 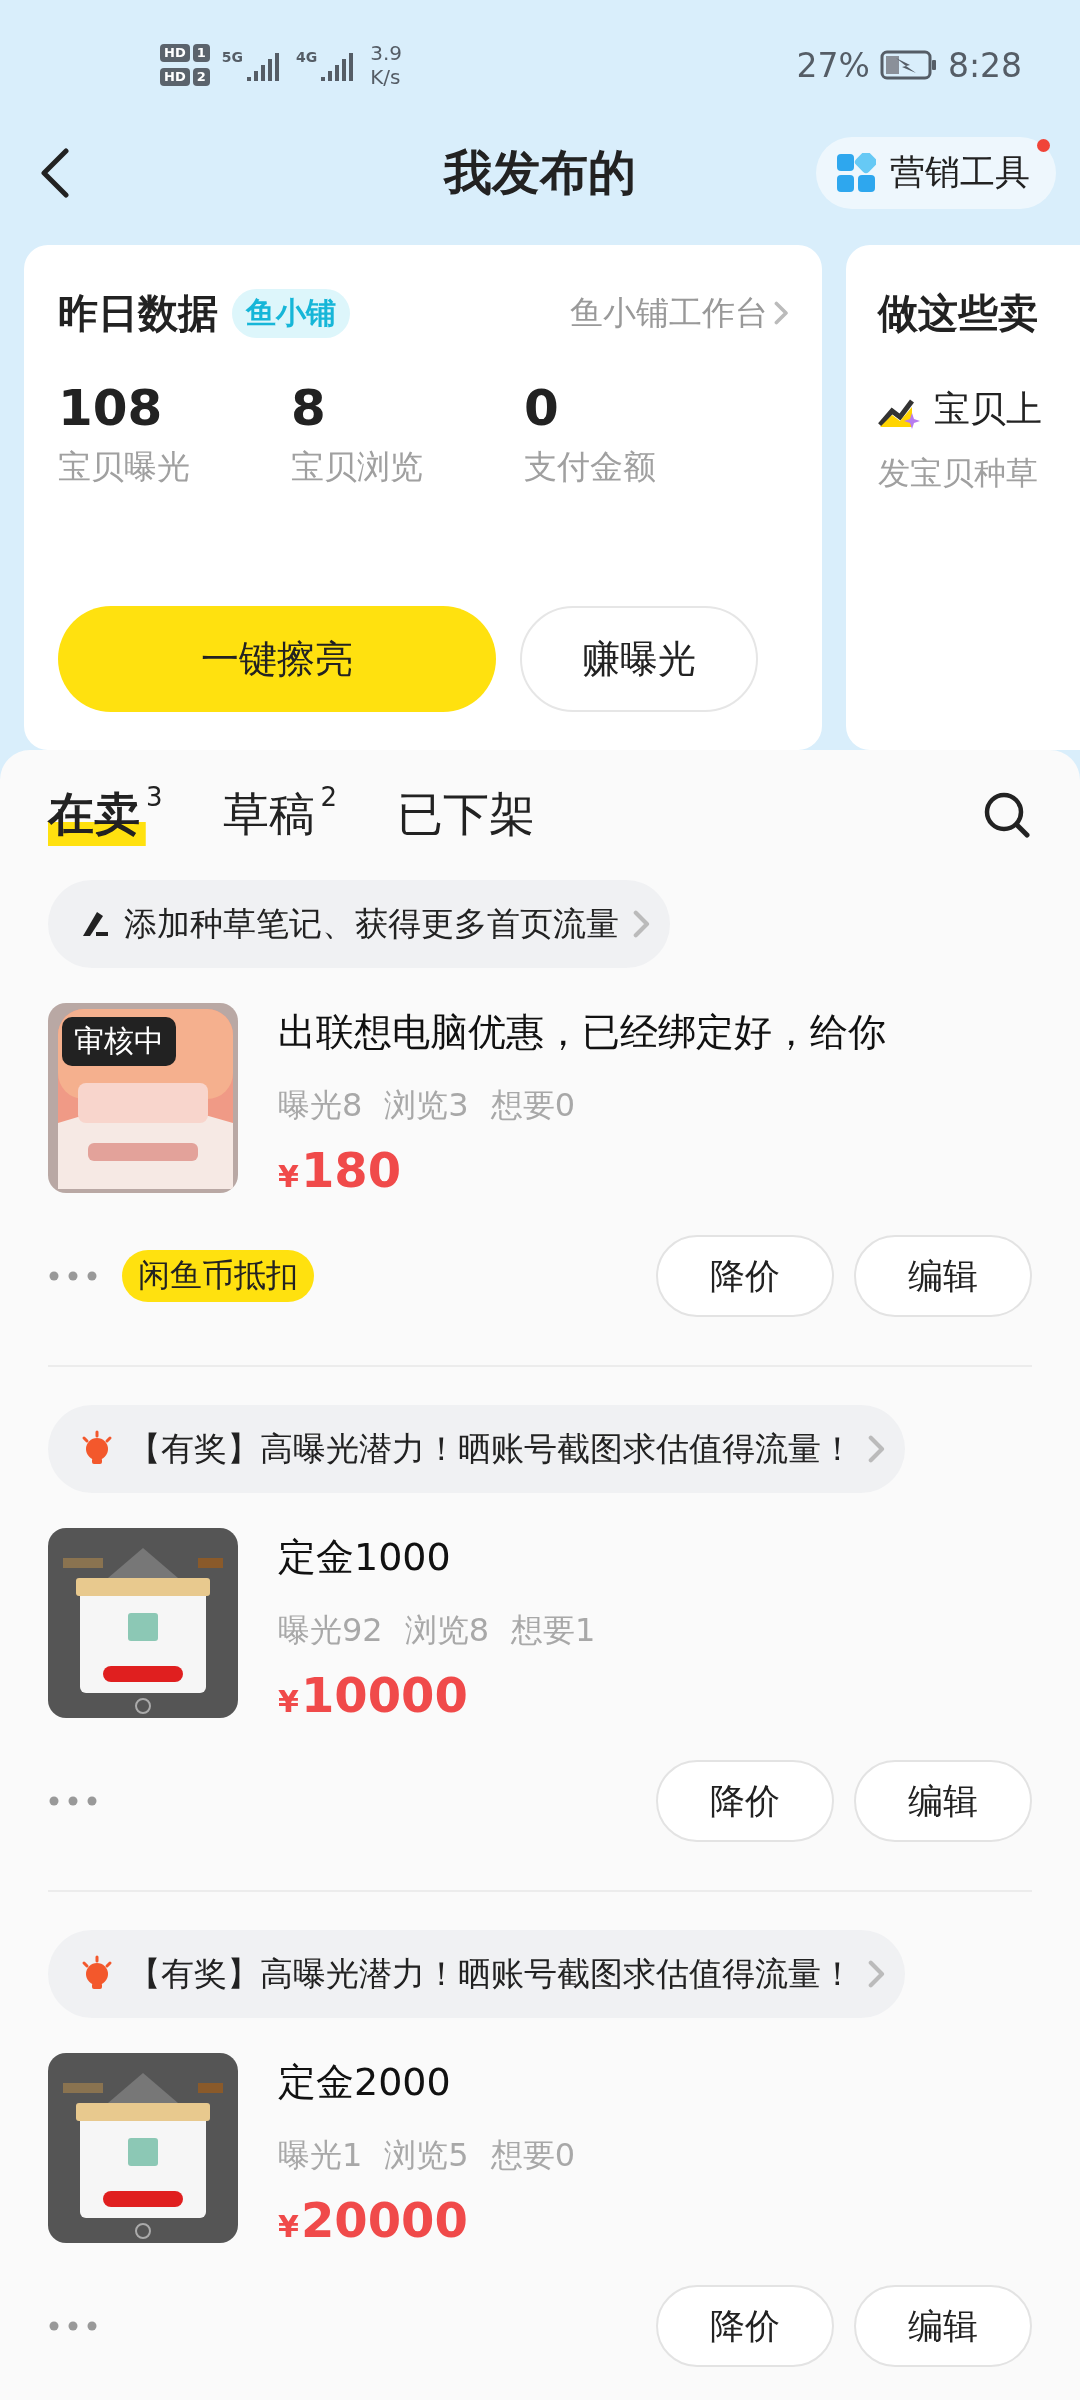 What do you see at coordinates (639, 659) in the screenshot?
I see `earn-exposure-button: 赚曝光` at bounding box center [639, 659].